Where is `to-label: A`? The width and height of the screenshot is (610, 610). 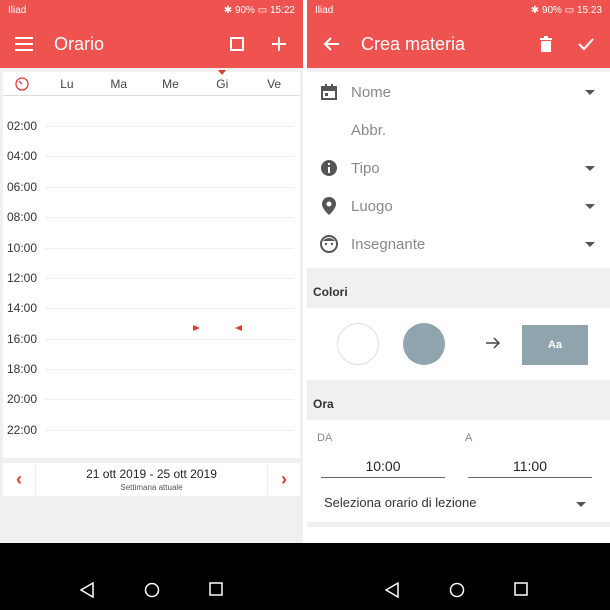
to-label: A is located at coordinates (469, 438).